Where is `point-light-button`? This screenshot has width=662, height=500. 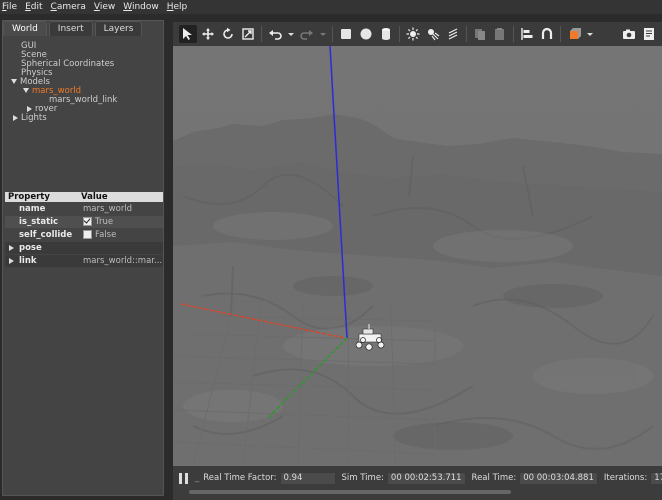
point-light-button is located at coordinates (413, 34).